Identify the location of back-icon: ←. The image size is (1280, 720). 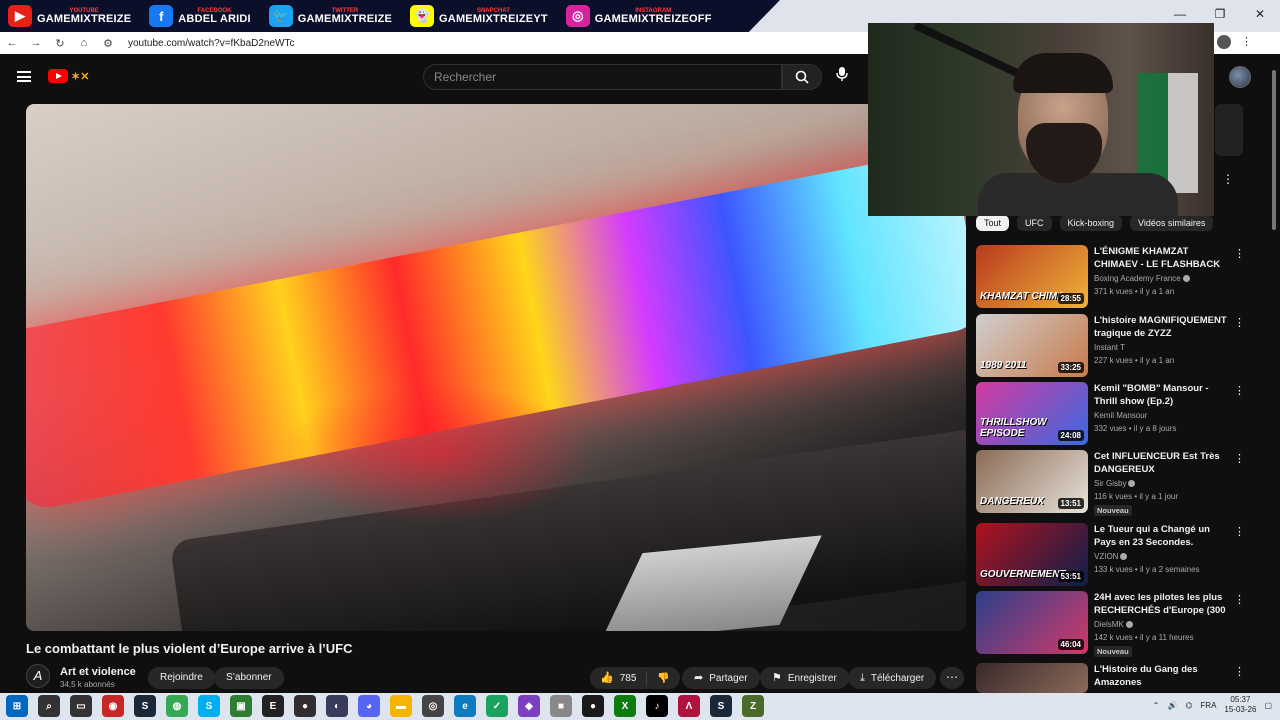
(12, 43).